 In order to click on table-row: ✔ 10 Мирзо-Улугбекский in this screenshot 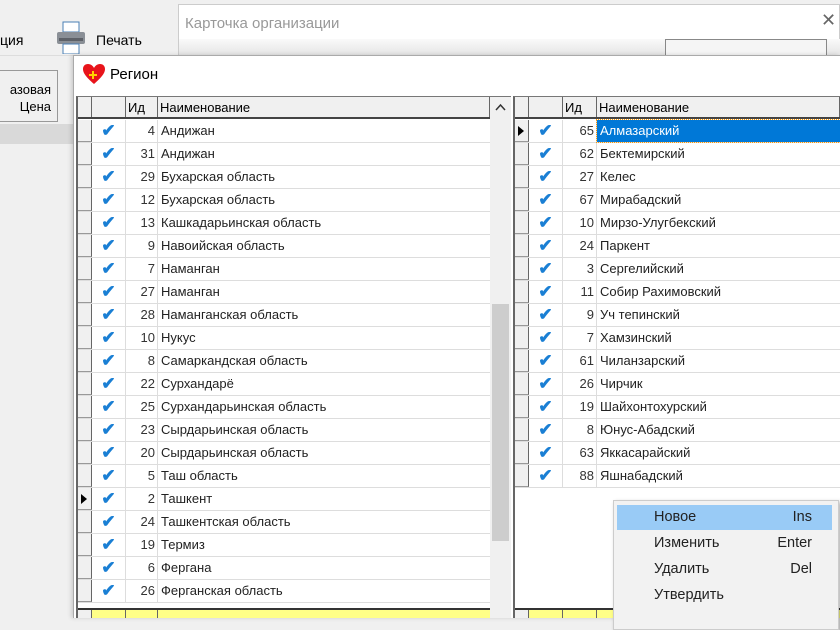, I will do `click(677, 223)`.